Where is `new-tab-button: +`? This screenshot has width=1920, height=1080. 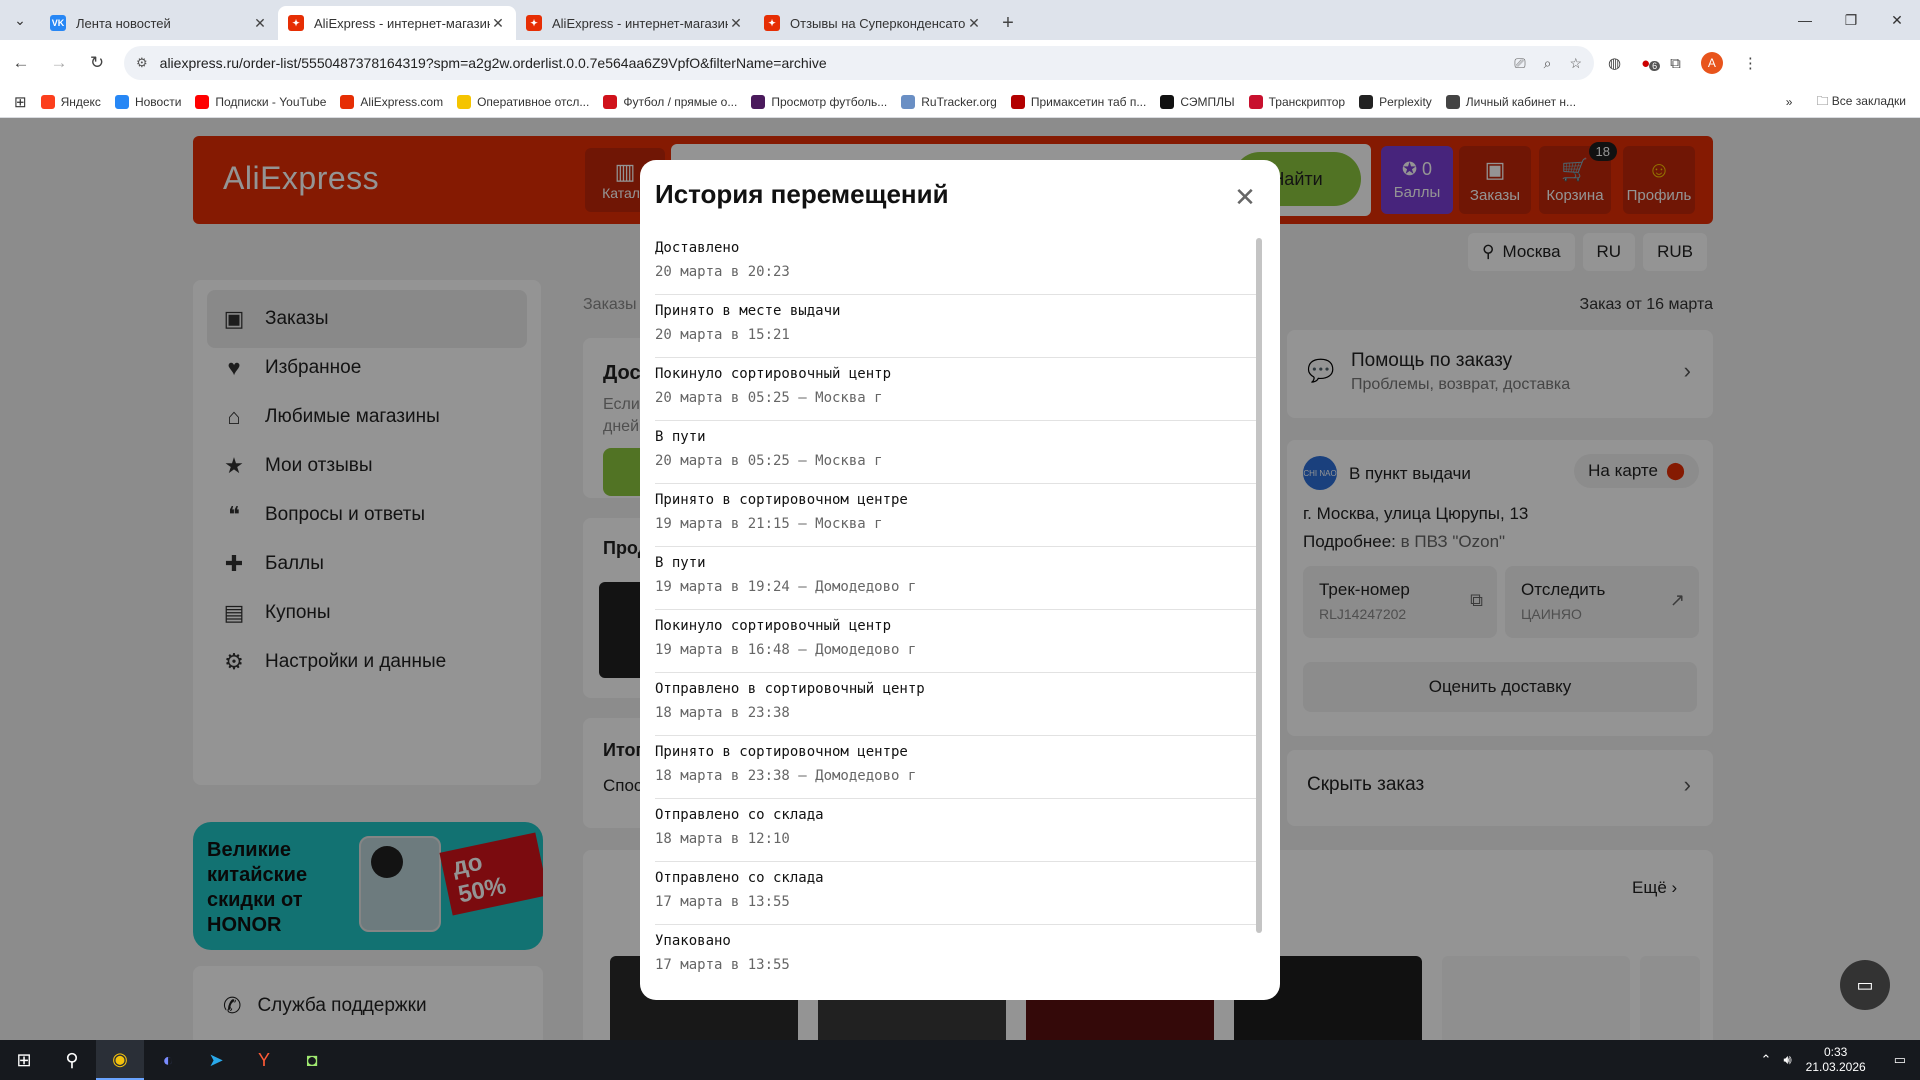
new-tab-button: + is located at coordinates (1008, 23).